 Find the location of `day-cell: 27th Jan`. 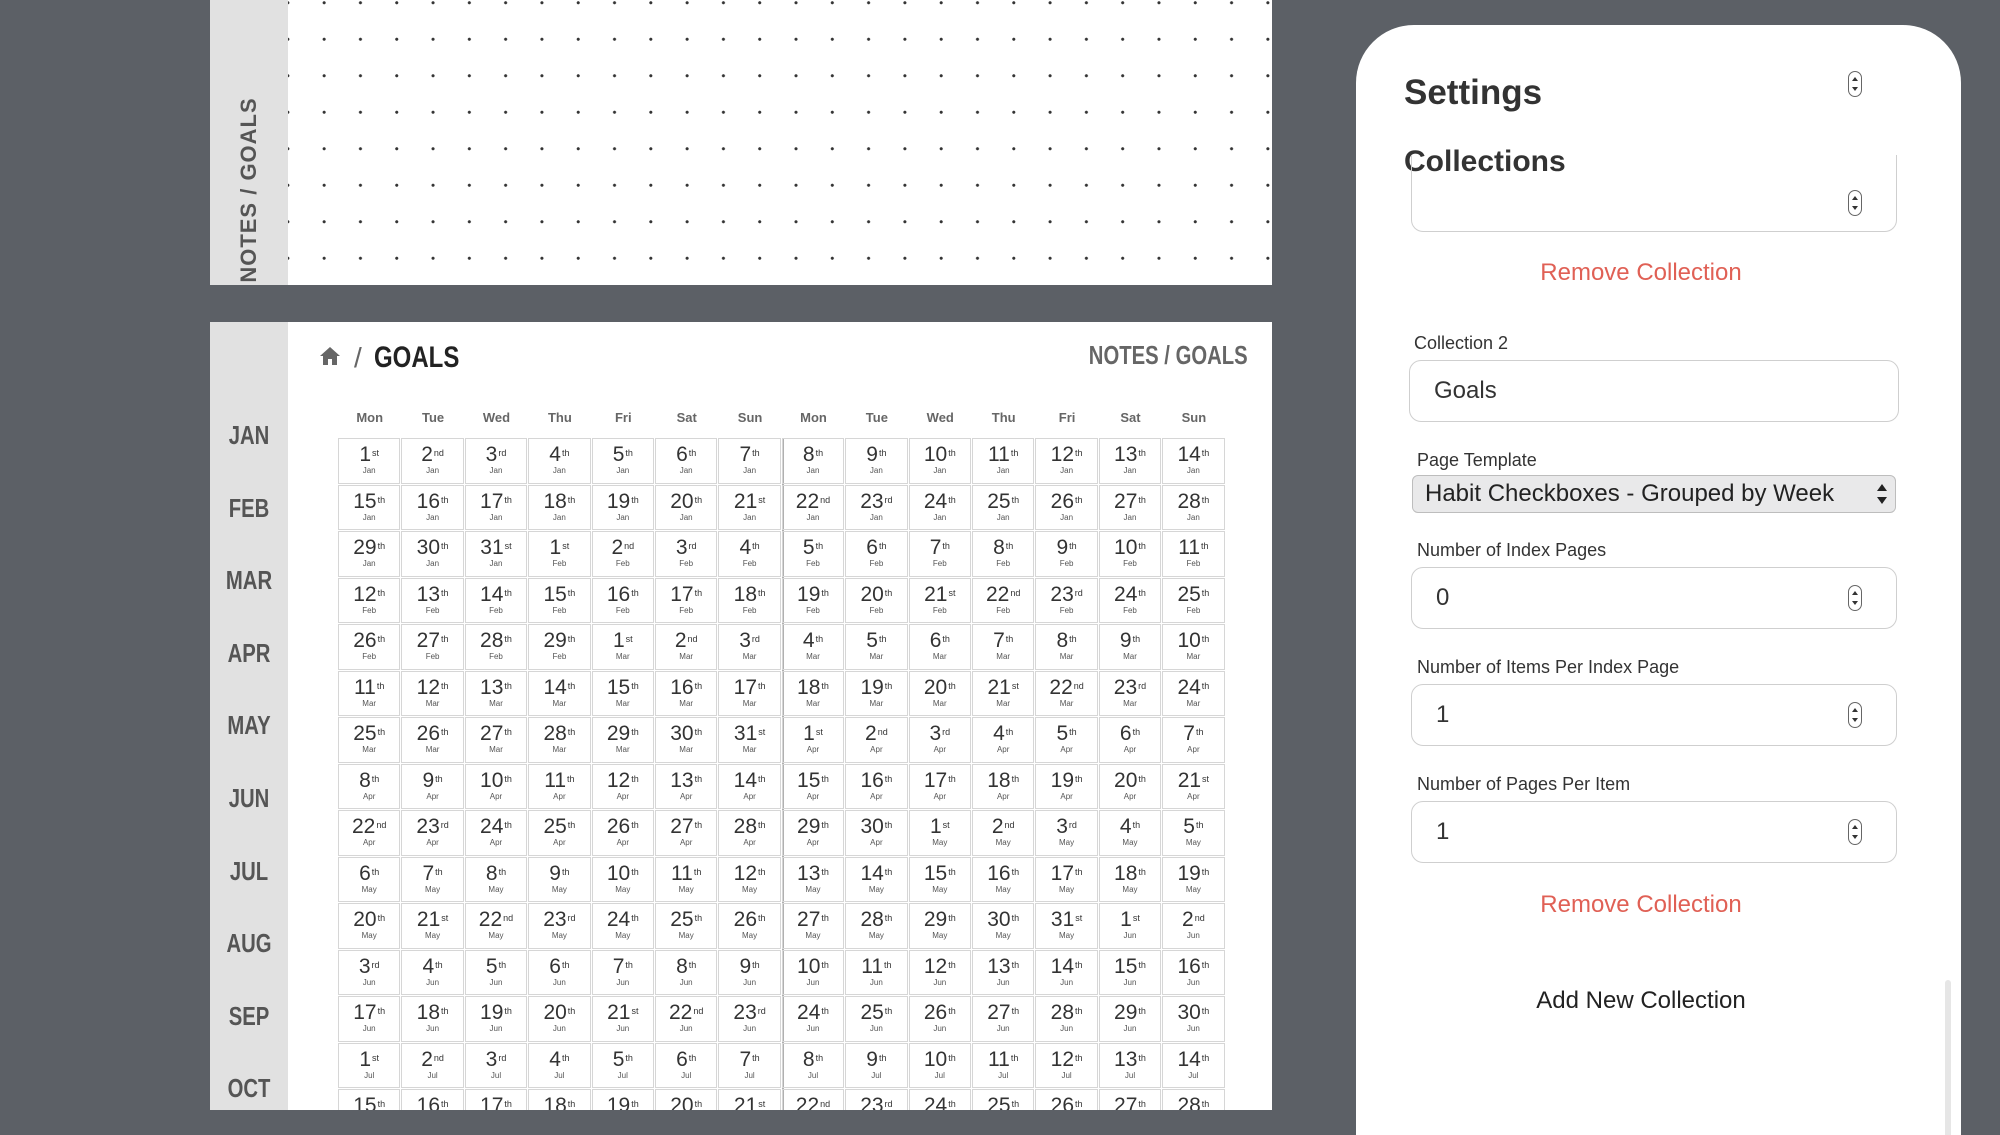

day-cell: 27th Jan is located at coordinates (1130, 507).